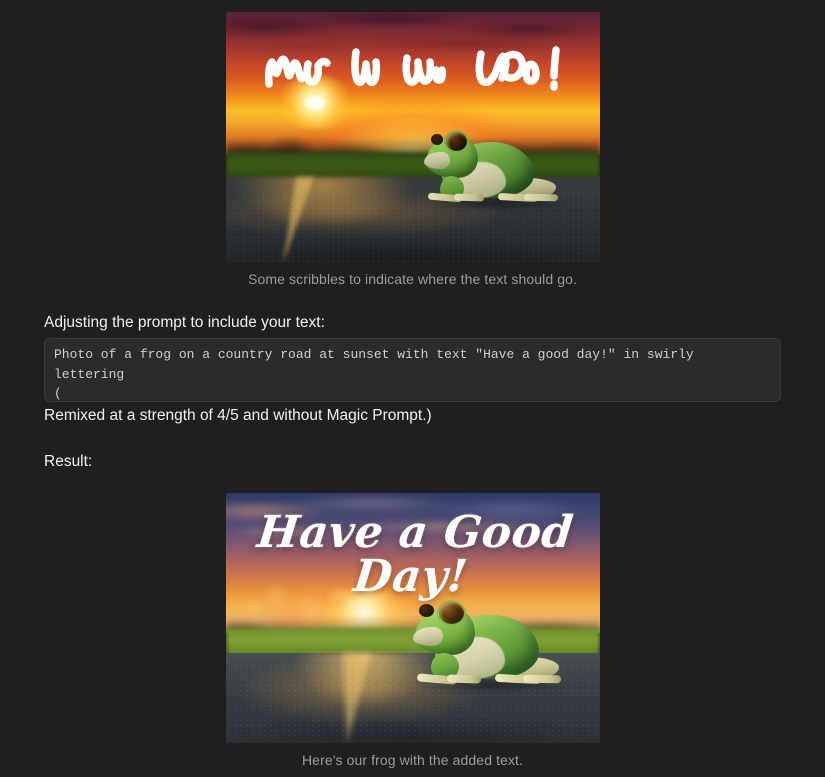 This screenshot has width=825, height=777. I want to click on sunset-scene-2: Have a Good Day!, so click(412, 618).